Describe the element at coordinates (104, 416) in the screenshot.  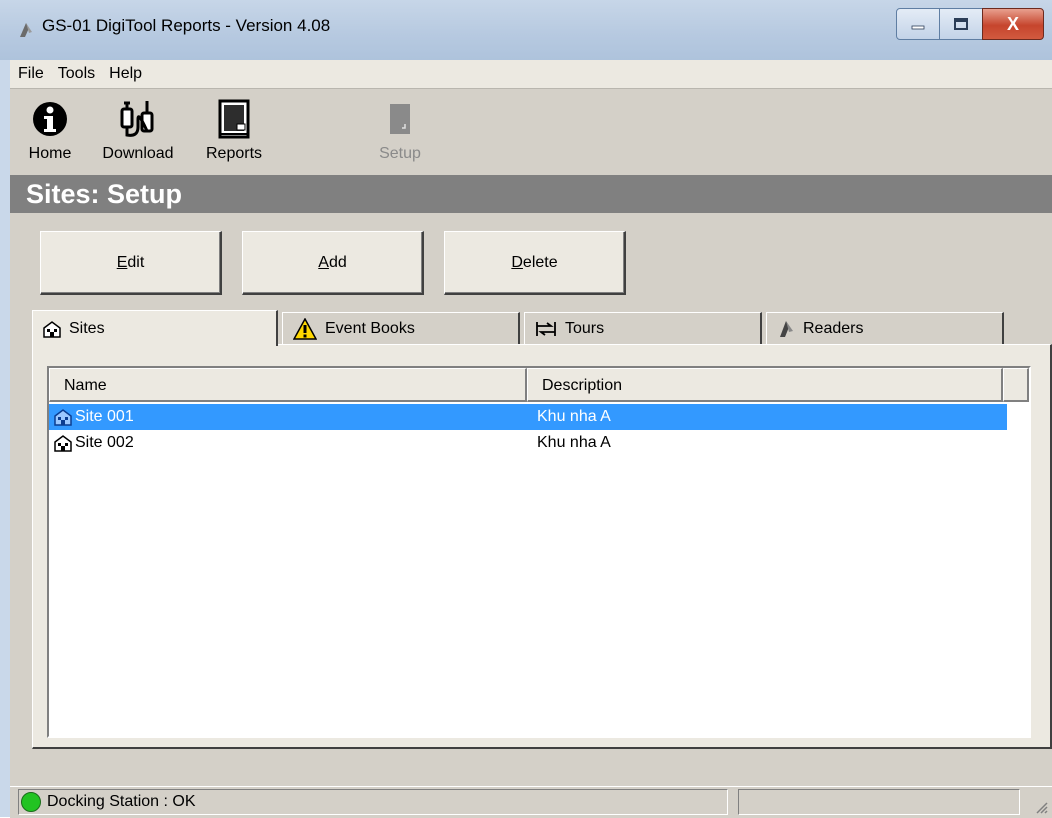
I see `row-name: Site 001` at that location.